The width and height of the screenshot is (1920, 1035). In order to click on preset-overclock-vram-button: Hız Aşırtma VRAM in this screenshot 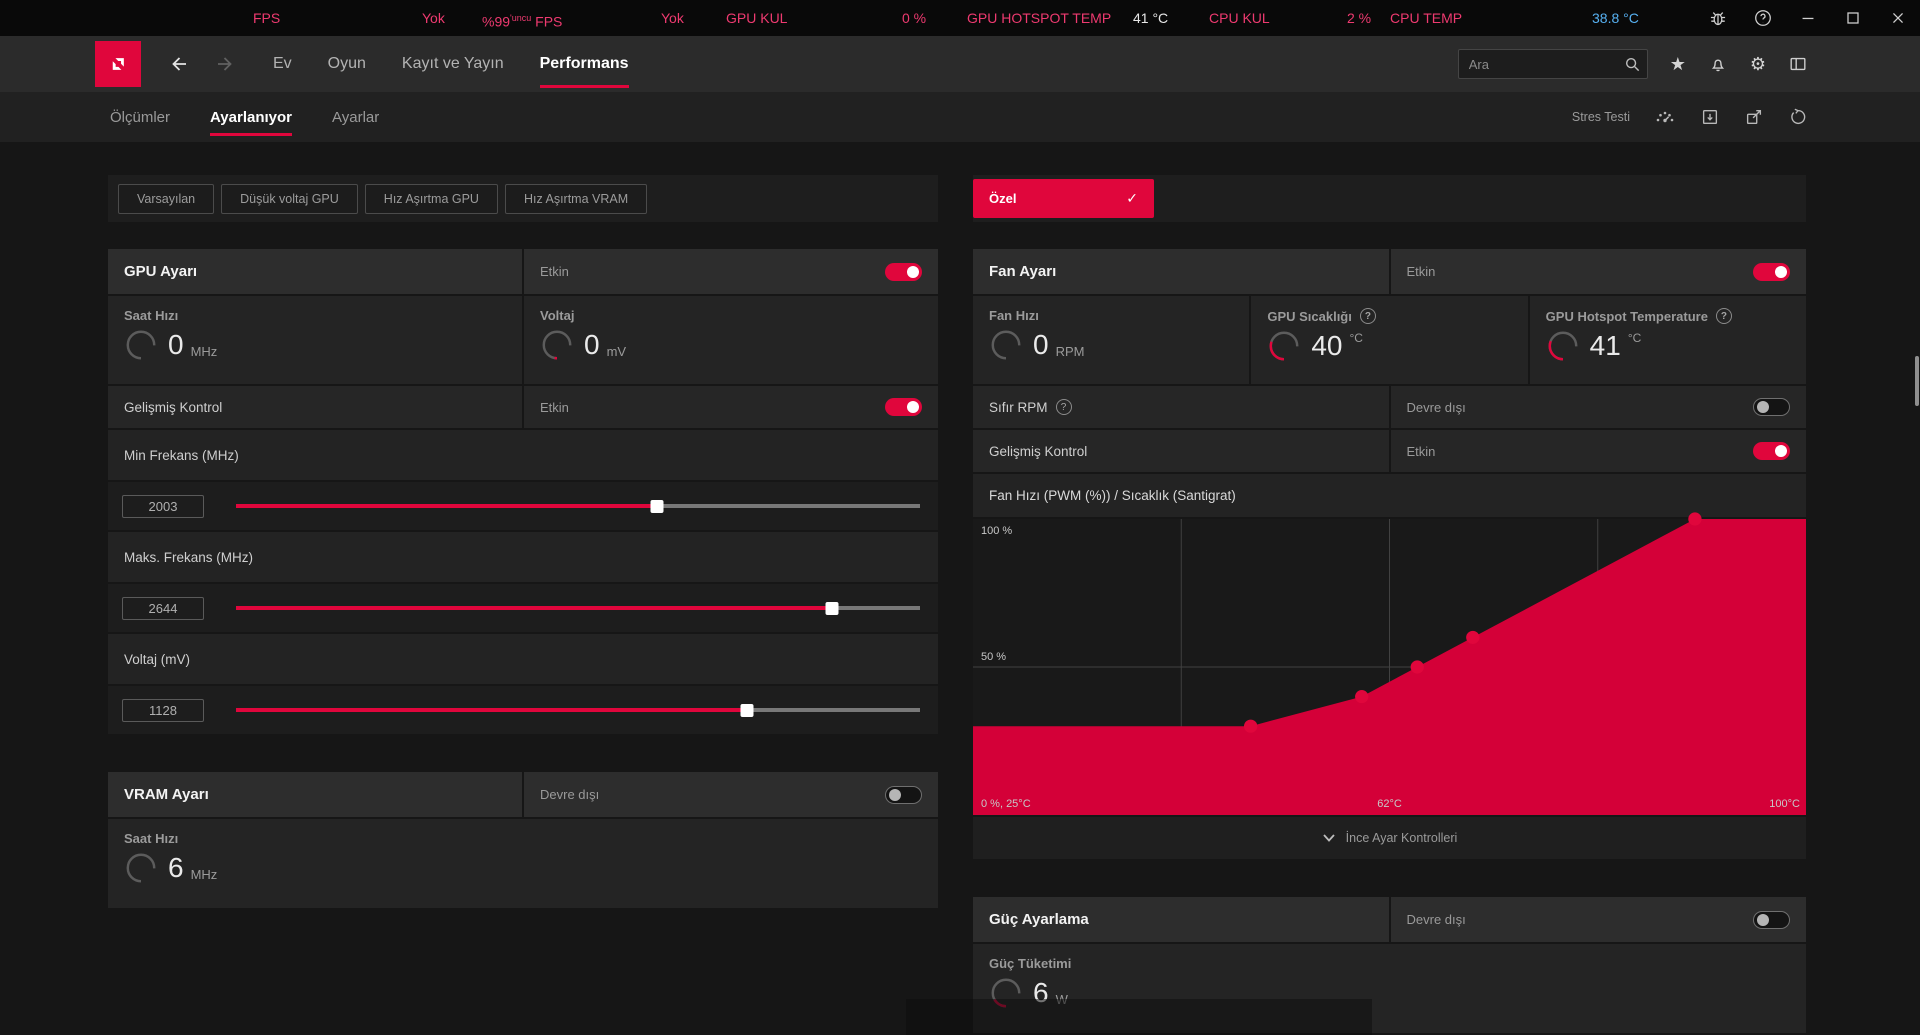, I will do `click(576, 198)`.